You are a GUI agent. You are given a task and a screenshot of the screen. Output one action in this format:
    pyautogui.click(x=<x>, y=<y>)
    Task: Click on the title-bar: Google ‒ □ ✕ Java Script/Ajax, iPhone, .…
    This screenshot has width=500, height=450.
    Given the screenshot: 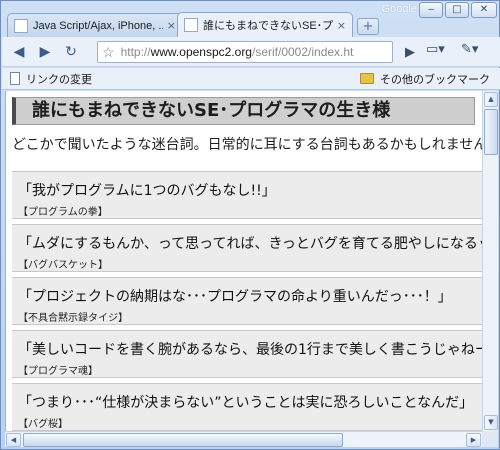 What is the action you would take?
    pyautogui.click(x=250, y=19)
    